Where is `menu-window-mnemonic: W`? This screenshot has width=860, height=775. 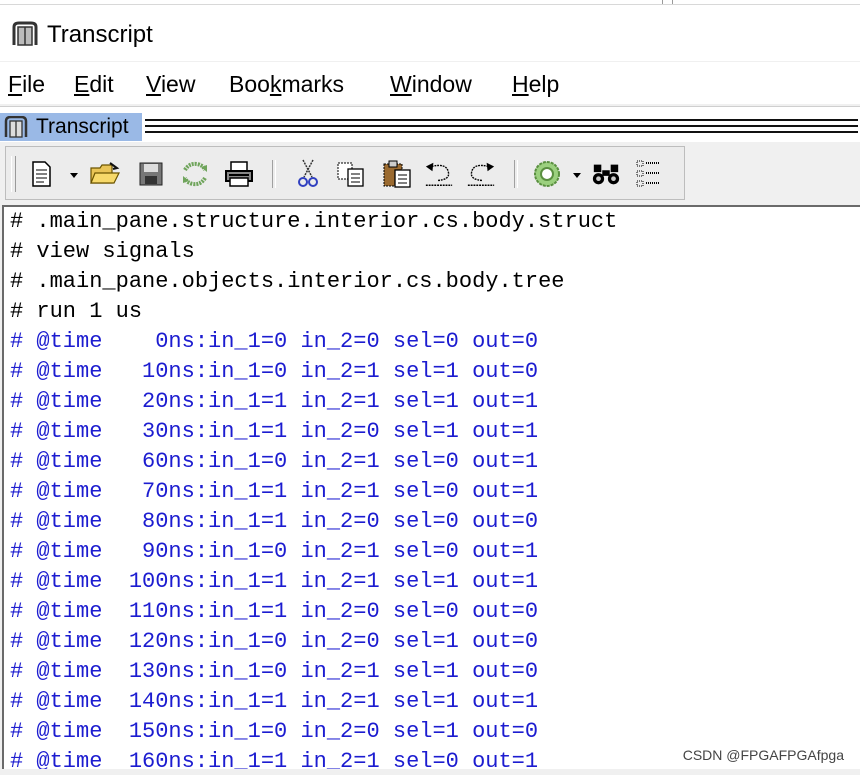
menu-window-mnemonic: W is located at coordinates (401, 84).